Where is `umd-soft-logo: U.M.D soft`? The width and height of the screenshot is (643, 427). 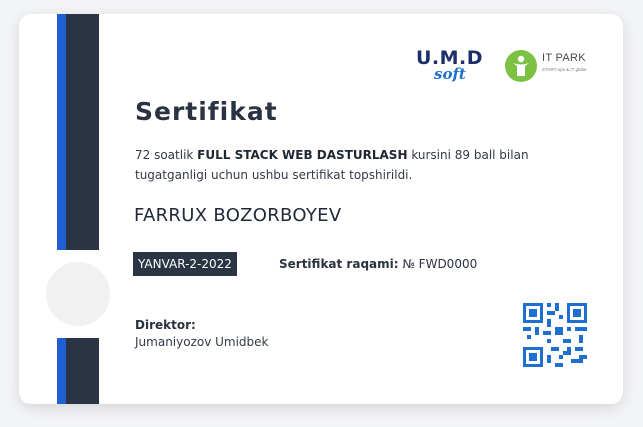 umd-soft-logo: U.M.D soft is located at coordinates (451, 66).